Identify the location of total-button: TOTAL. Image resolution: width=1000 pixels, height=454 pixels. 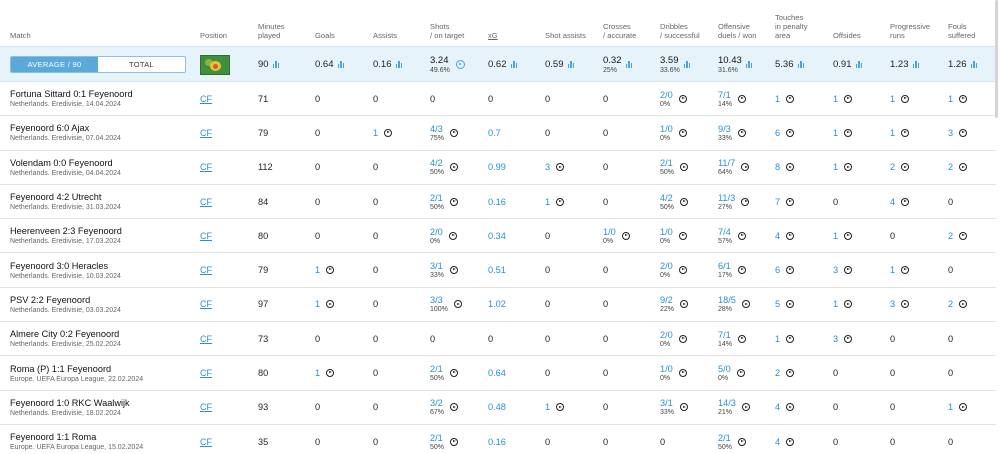
(141, 64).